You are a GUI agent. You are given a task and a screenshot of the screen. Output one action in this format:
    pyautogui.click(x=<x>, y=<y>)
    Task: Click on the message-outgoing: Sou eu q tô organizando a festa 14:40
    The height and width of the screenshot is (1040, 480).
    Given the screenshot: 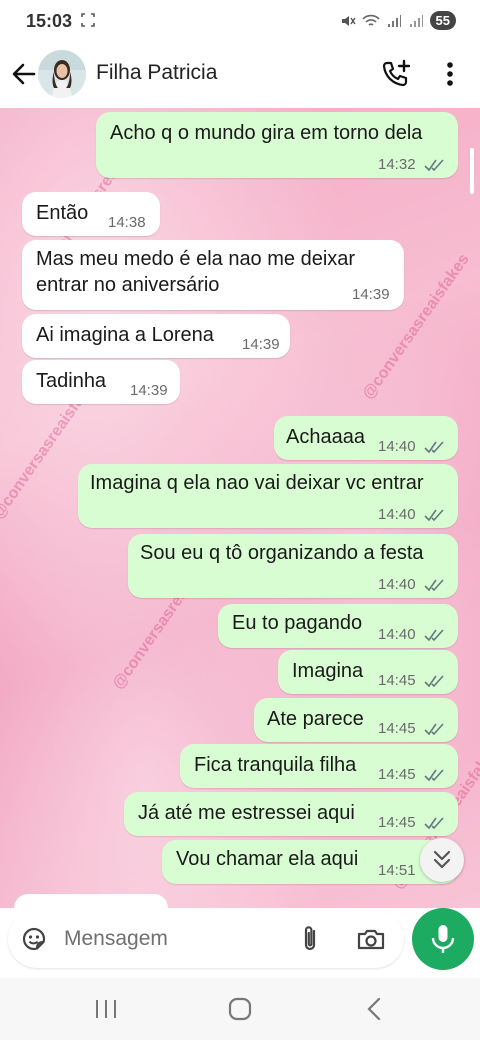 What is the action you would take?
    pyautogui.click(x=293, y=566)
    